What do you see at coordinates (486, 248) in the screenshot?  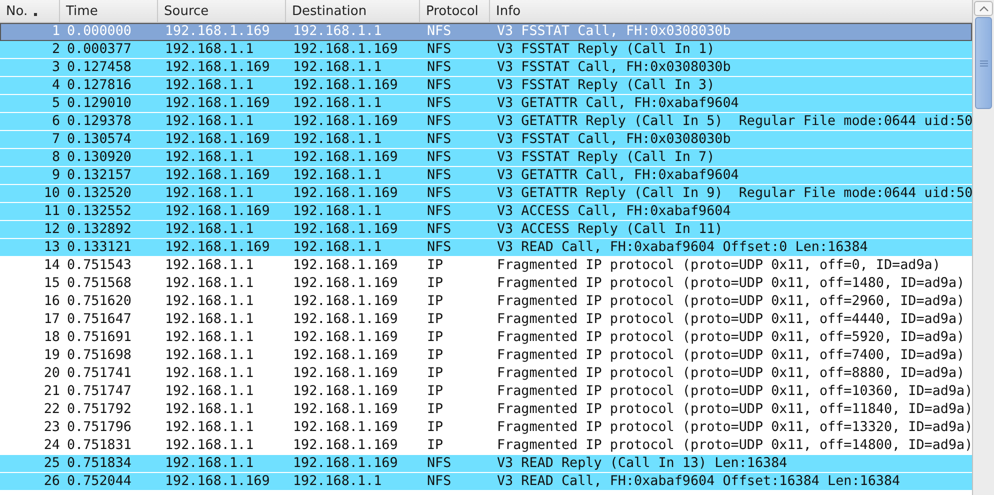 I see `packet-row: 13 0.133121 192.168.1.169 192.168.1.1 NFS V3 READ Call, FH:0xabaf9604 Offset:0 Len:16384` at bounding box center [486, 248].